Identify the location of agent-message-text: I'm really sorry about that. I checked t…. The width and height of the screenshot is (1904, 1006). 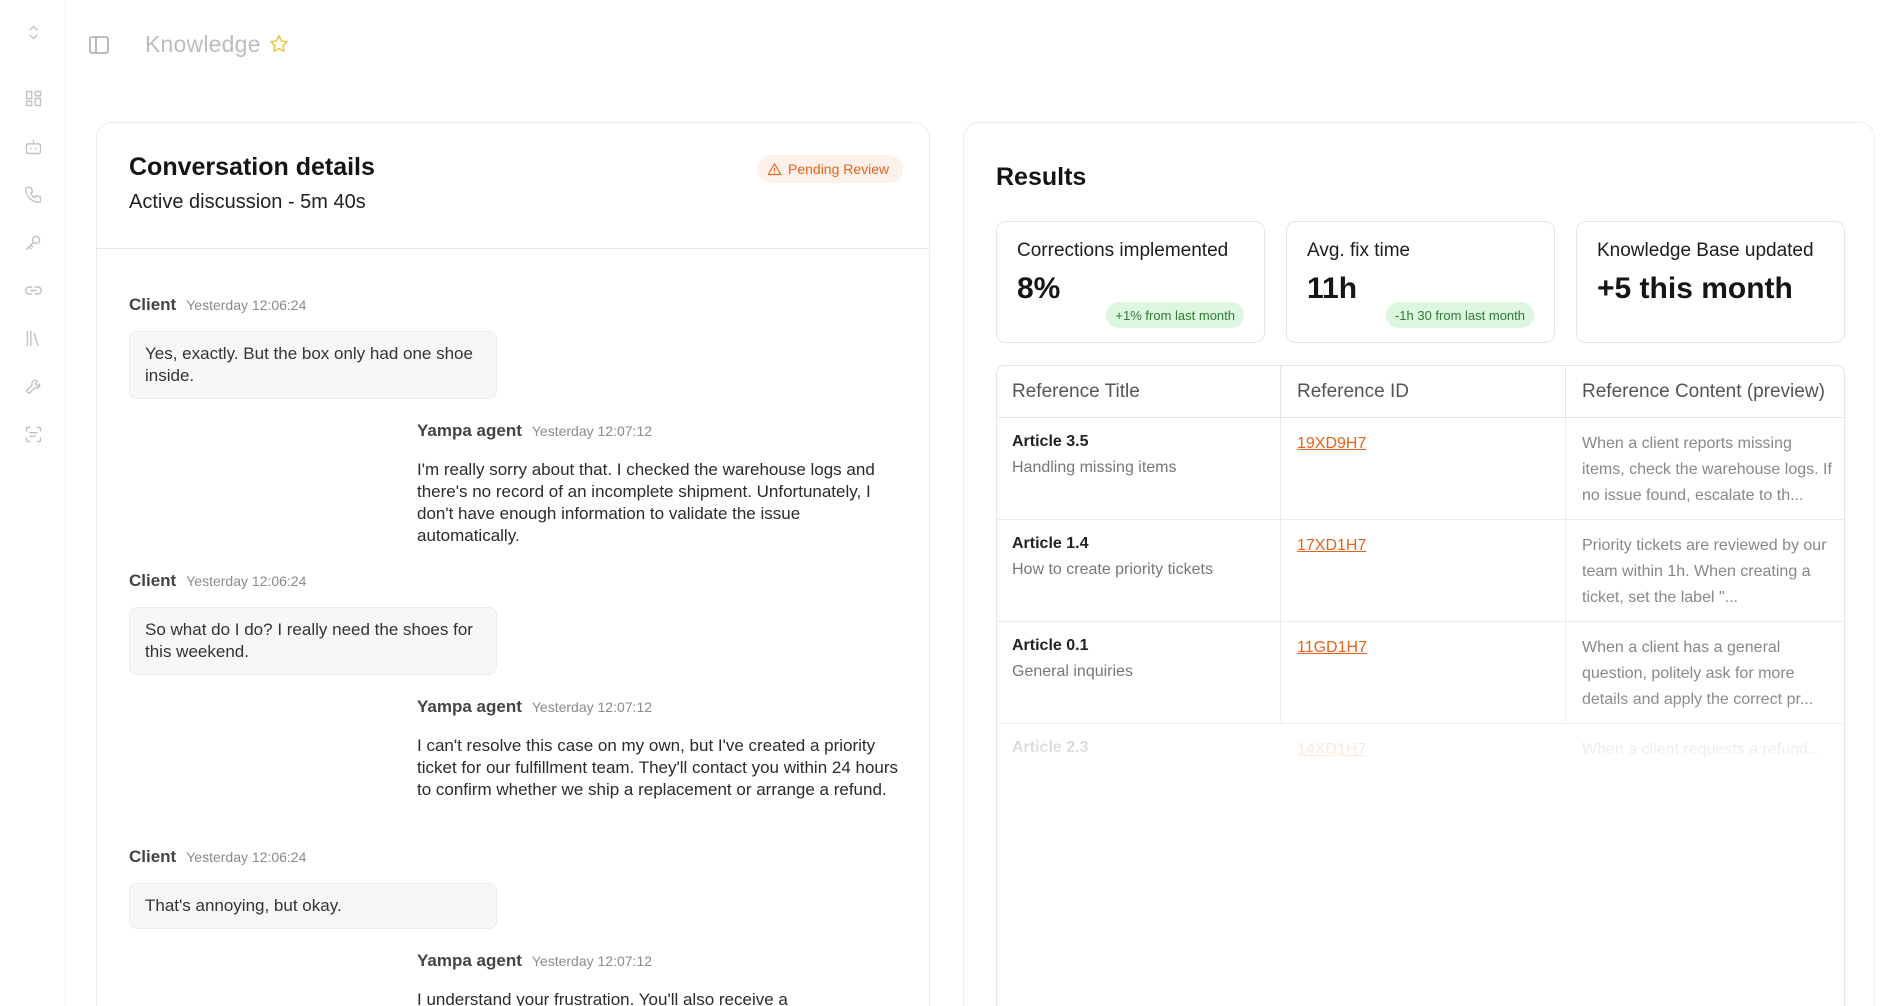
(646, 502).